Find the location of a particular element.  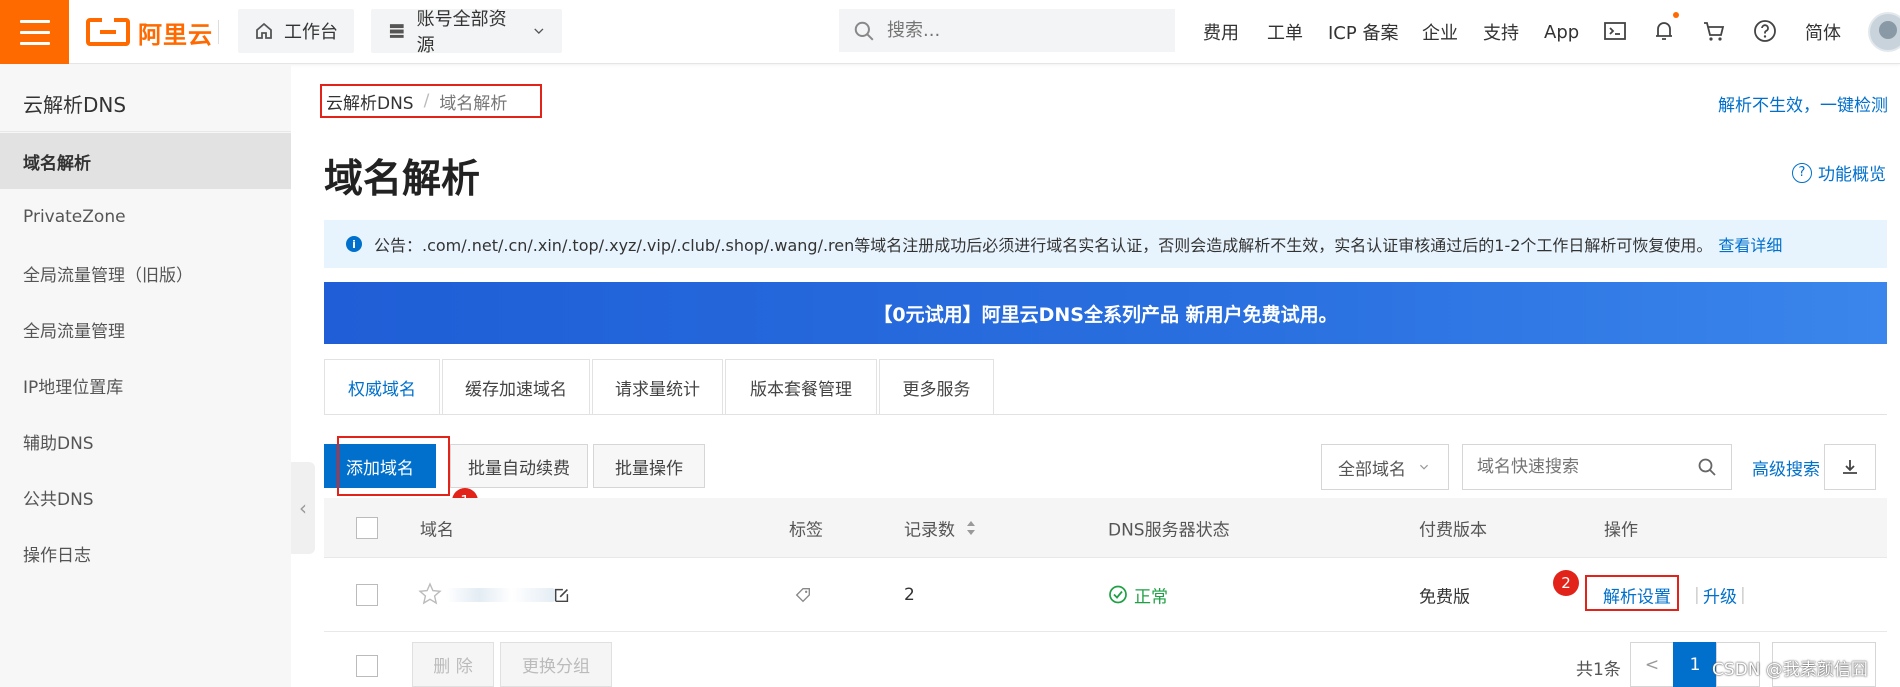

batch-renew-button: 批量自动续费 is located at coordinates (519, 466).